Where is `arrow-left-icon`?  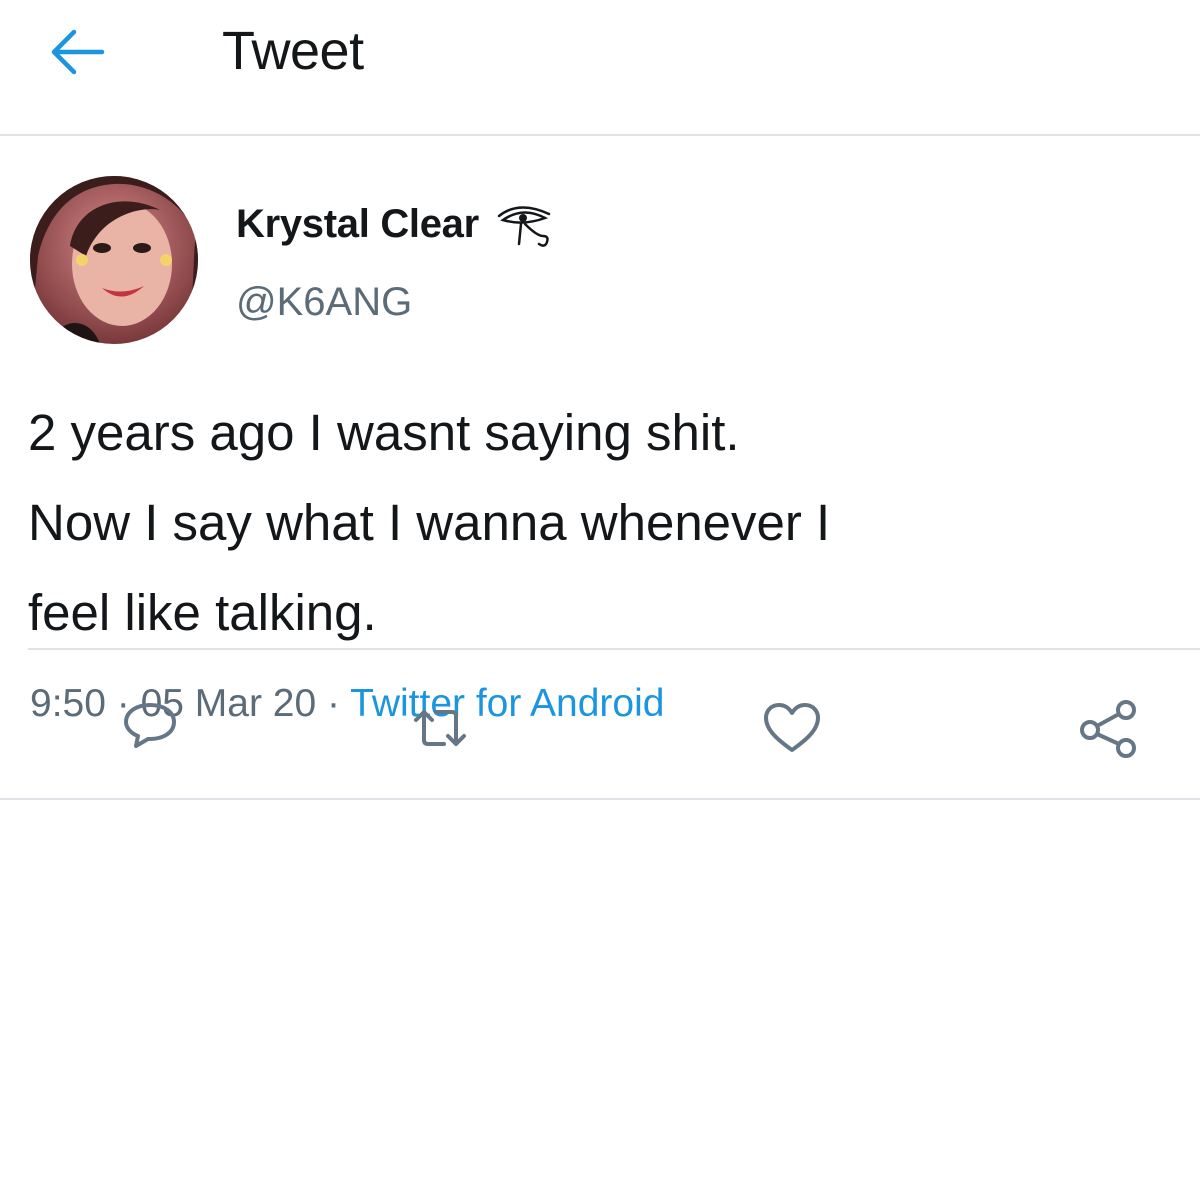 arrow-left-icon is located at coordinates (78, 52).